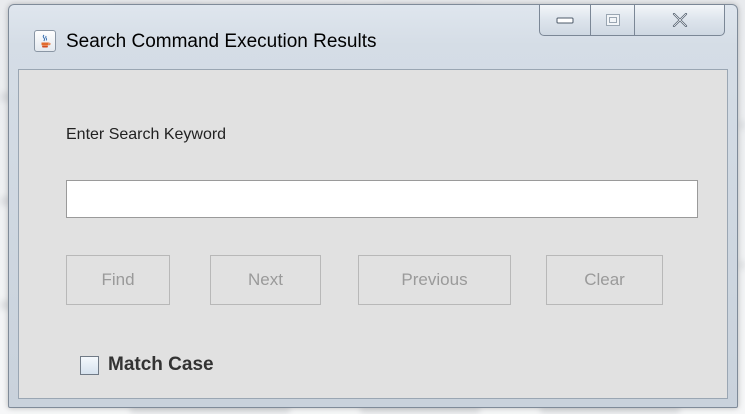 The width and height of the screenshot is (745, 414). Describe the element at coordinates (265, 280) in the screenshot. I see `next-button: Next` at that location.